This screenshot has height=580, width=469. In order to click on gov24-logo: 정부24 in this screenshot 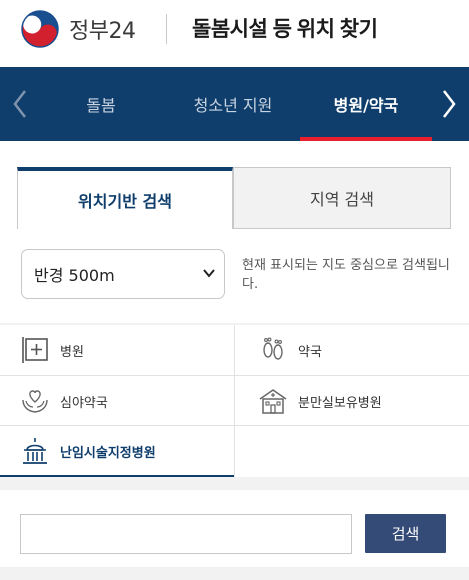, I will do `click(78, 29)`.